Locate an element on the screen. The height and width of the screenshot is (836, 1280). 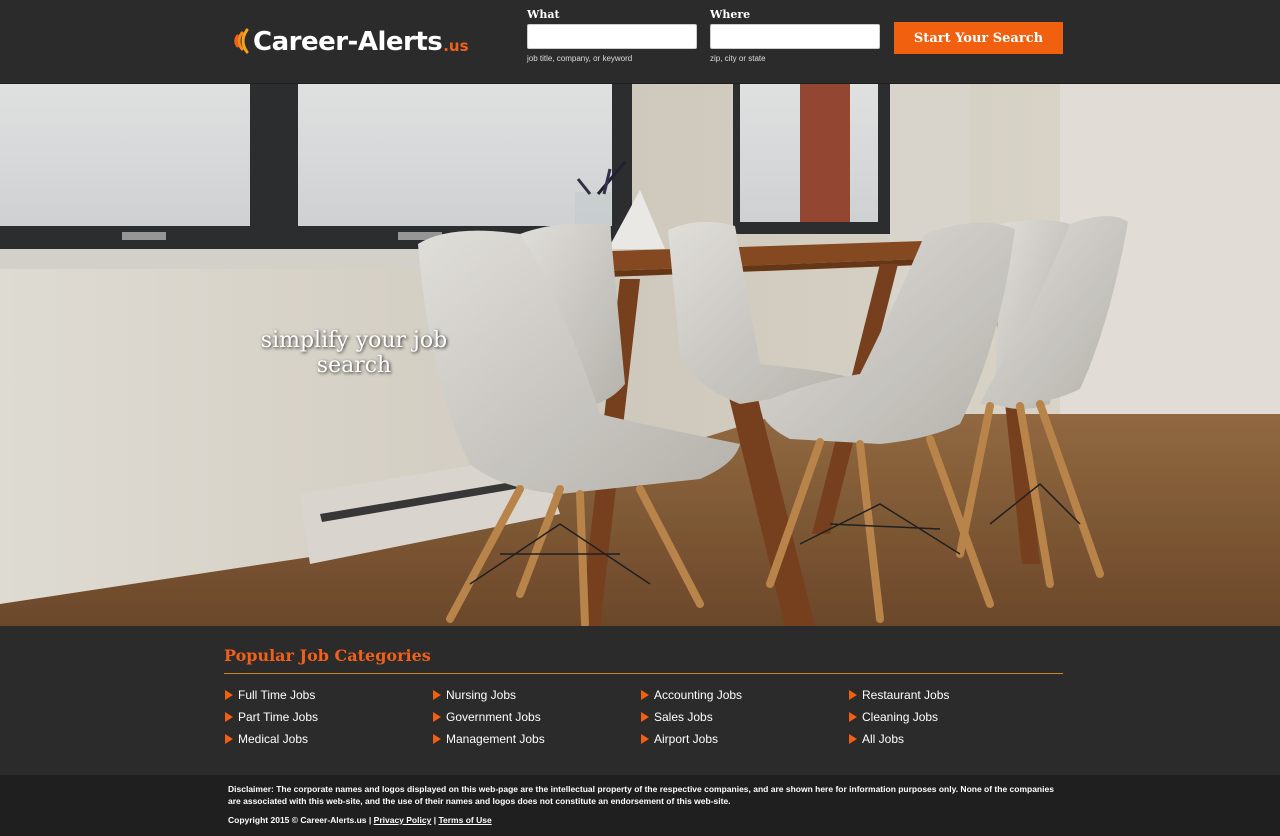
category-link-management: Management Jobs is located at coordinates (536, 739).